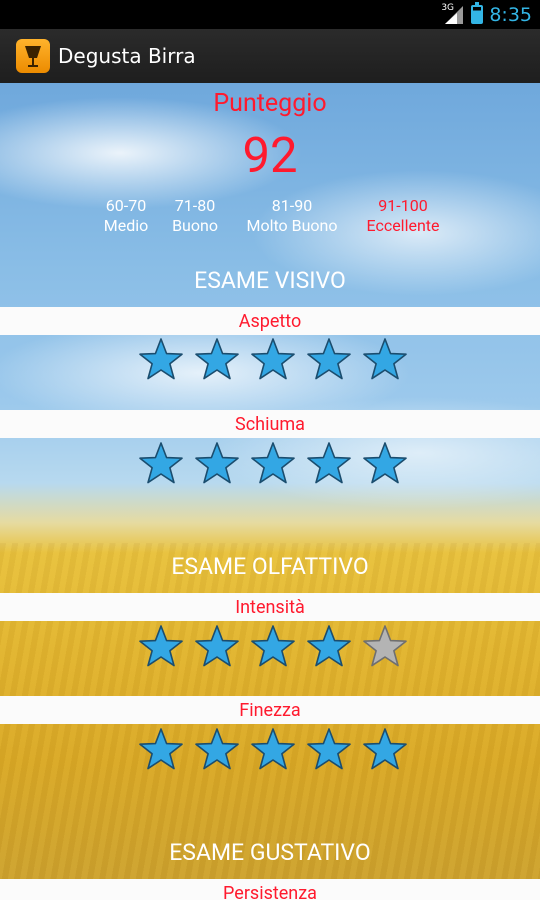 This screenshot has height=900, width=540. What do you see at coordinates (385, 647) in the screenshot?
I see `star-empty-icon` at bounding box center [385, 647].